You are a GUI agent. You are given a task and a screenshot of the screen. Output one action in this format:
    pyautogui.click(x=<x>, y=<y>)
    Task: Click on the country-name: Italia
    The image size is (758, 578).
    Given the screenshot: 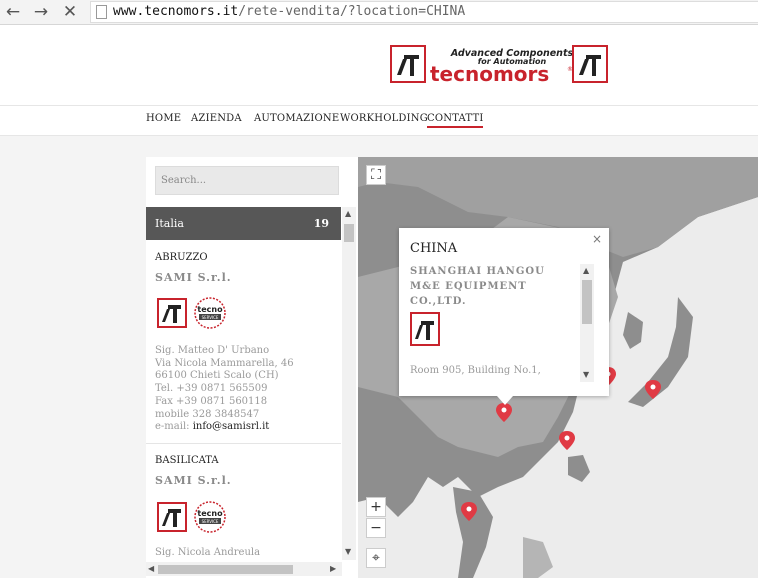 What is the action you would take?
    pyautogui.click(x=169, y=223)
    